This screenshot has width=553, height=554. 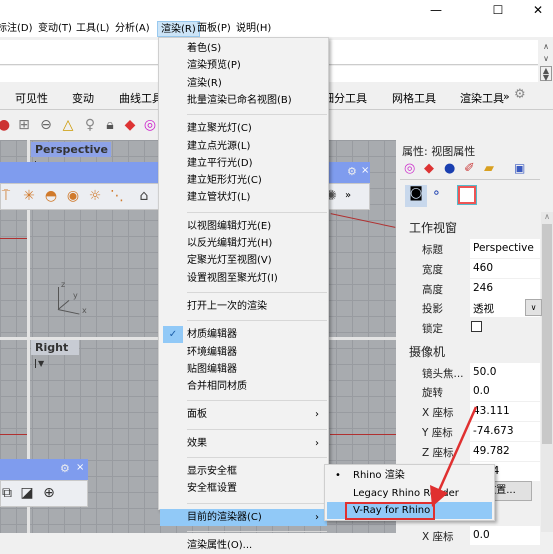 What do you see at coordinates (243, 243) in the screenshot?
I see `menu-item: 以反光编辑灯光(H)` at bounding box center [243, 243].